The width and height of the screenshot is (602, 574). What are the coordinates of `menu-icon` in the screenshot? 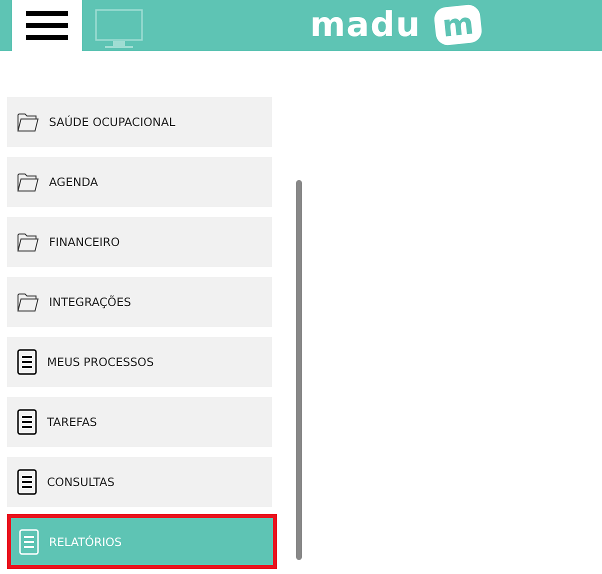 It's located at (47, 25).